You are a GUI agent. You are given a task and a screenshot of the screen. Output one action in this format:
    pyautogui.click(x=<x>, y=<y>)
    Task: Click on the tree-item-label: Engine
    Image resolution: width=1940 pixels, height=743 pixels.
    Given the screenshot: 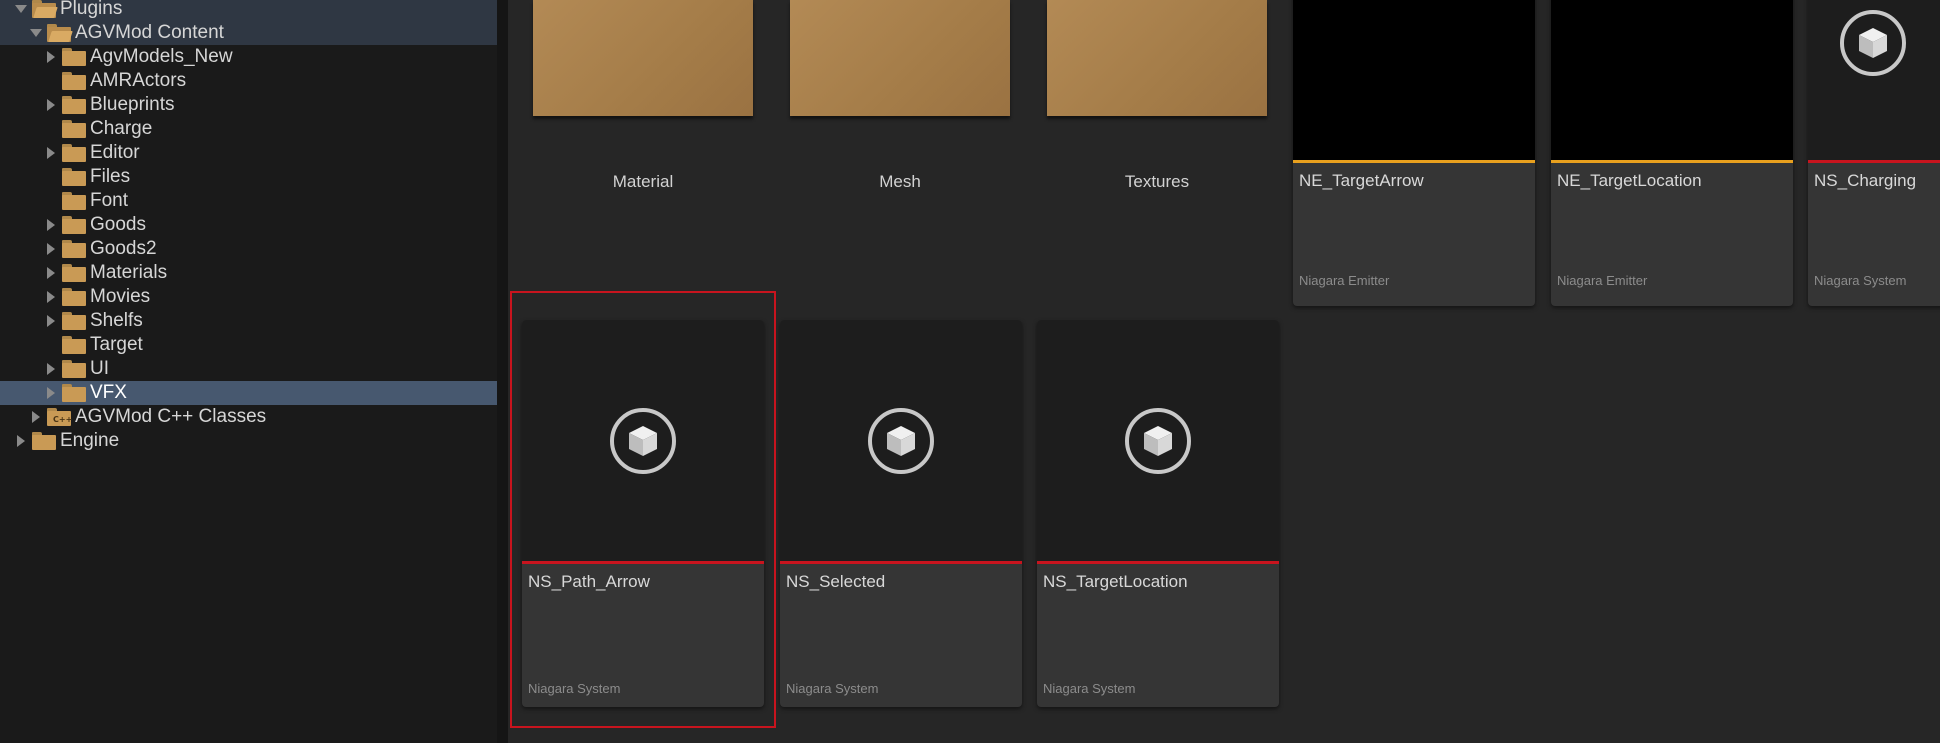 What is the action you would take?
    pyautogui.click(x=90, y=440)
    